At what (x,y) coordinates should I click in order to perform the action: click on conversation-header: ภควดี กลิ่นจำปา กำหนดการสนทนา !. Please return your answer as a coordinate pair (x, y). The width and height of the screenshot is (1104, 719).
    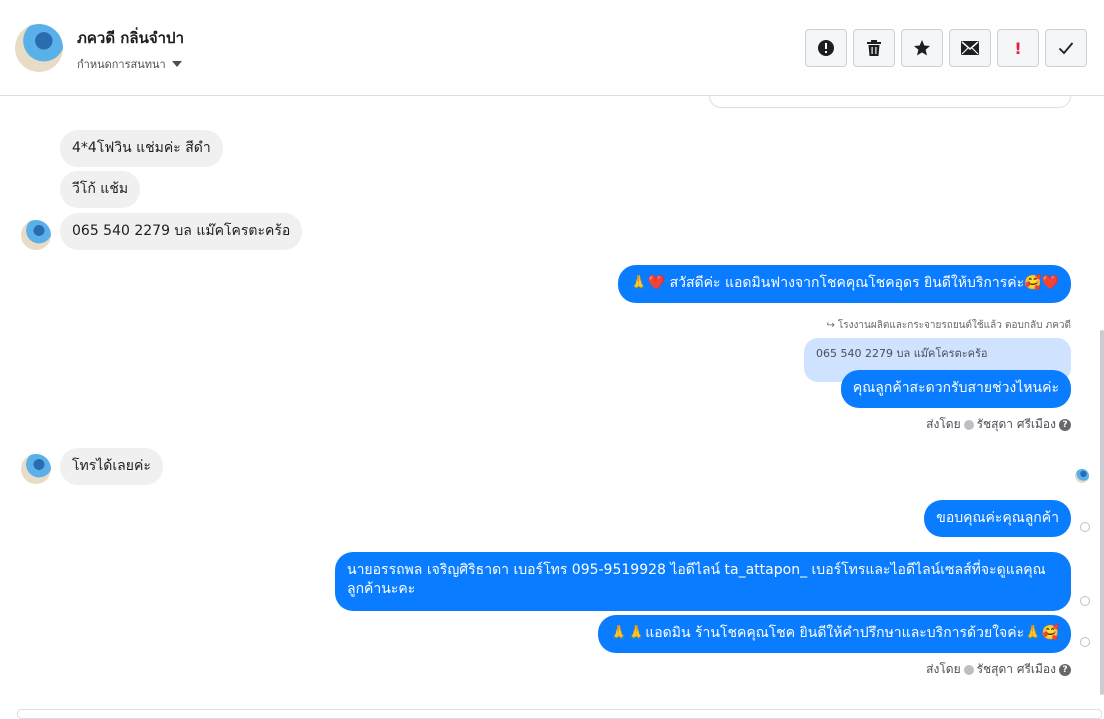
    Looking at the image, I should click on (552, 48).